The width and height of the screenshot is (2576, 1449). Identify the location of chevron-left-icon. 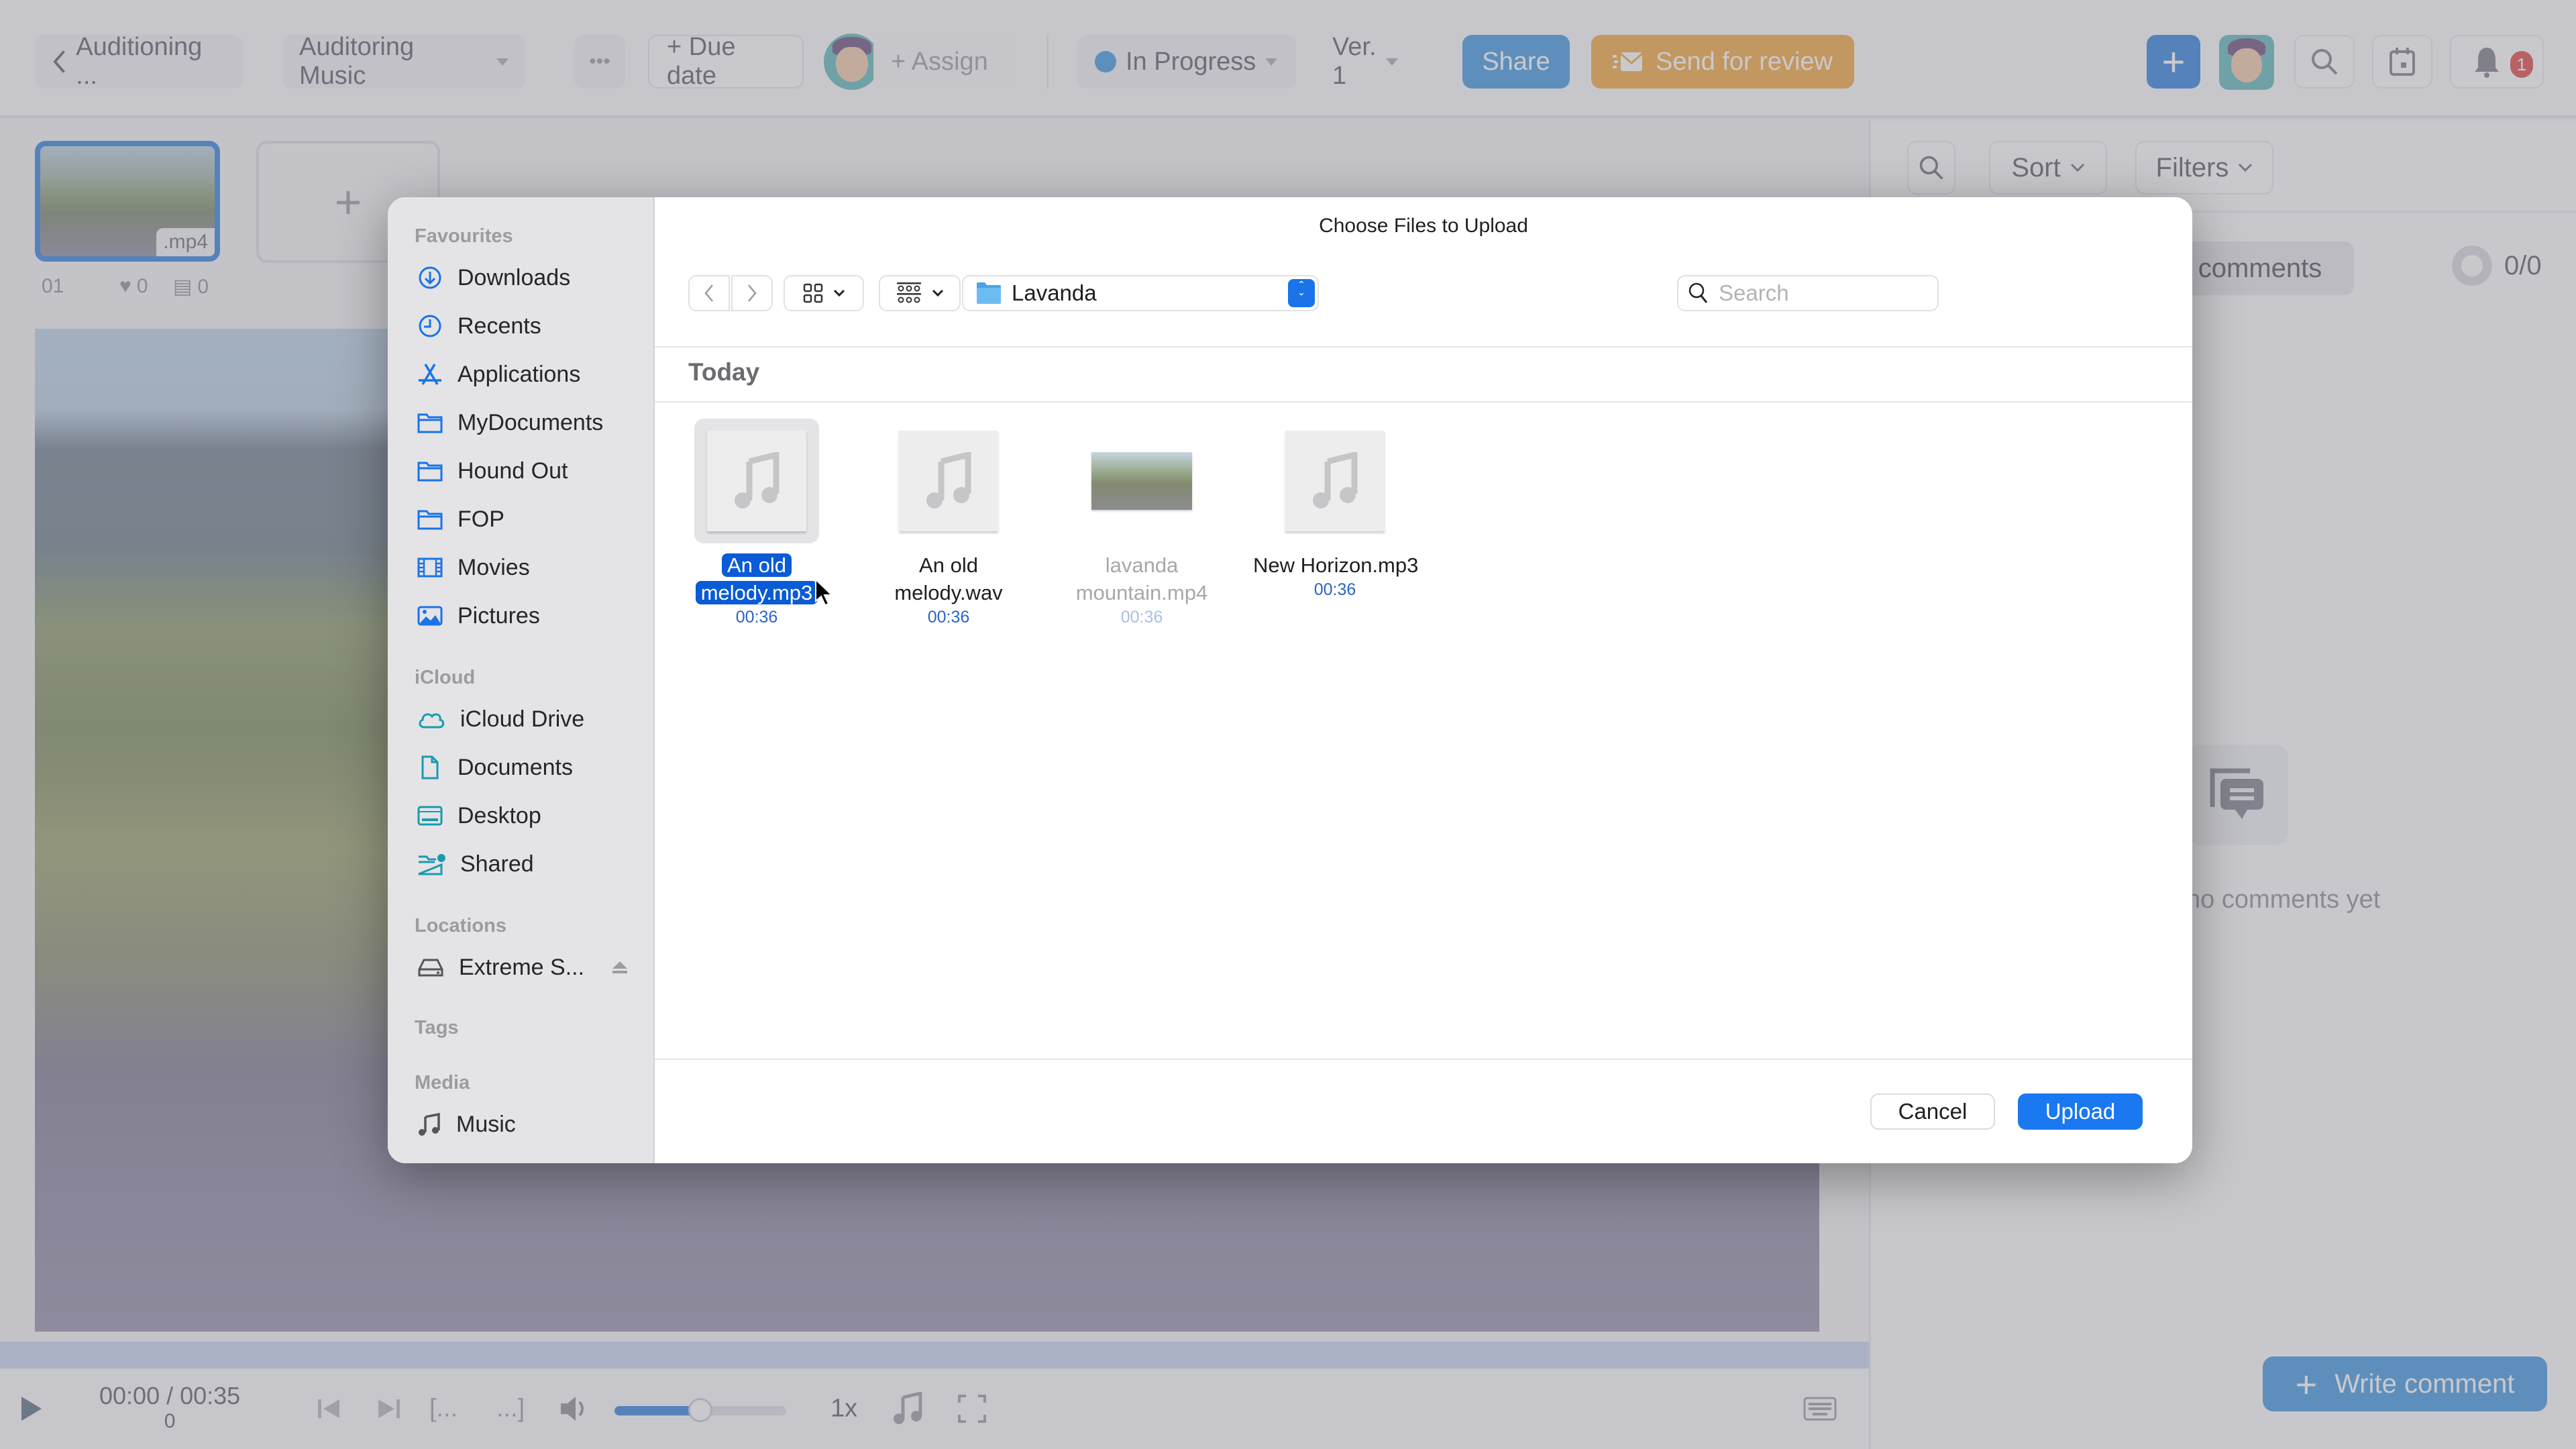
(708, 293).